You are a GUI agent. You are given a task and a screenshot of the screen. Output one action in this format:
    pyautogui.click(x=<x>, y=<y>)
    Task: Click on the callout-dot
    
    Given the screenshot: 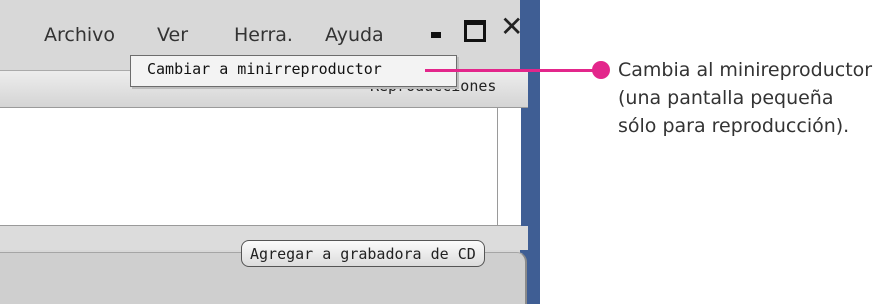 What is the action you would take?
    pyautogui.click(x=601, y=70)
    